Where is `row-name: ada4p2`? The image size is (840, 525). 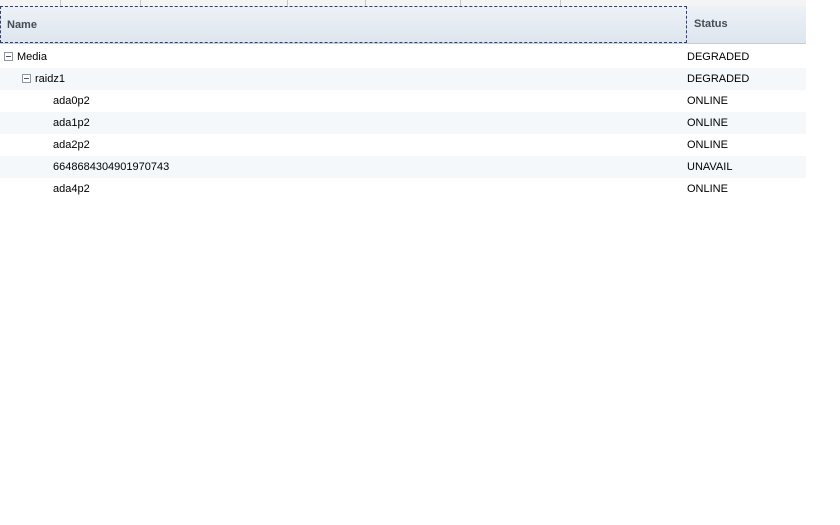
row-name: ada4p2 is located at coordinates (71, 189).